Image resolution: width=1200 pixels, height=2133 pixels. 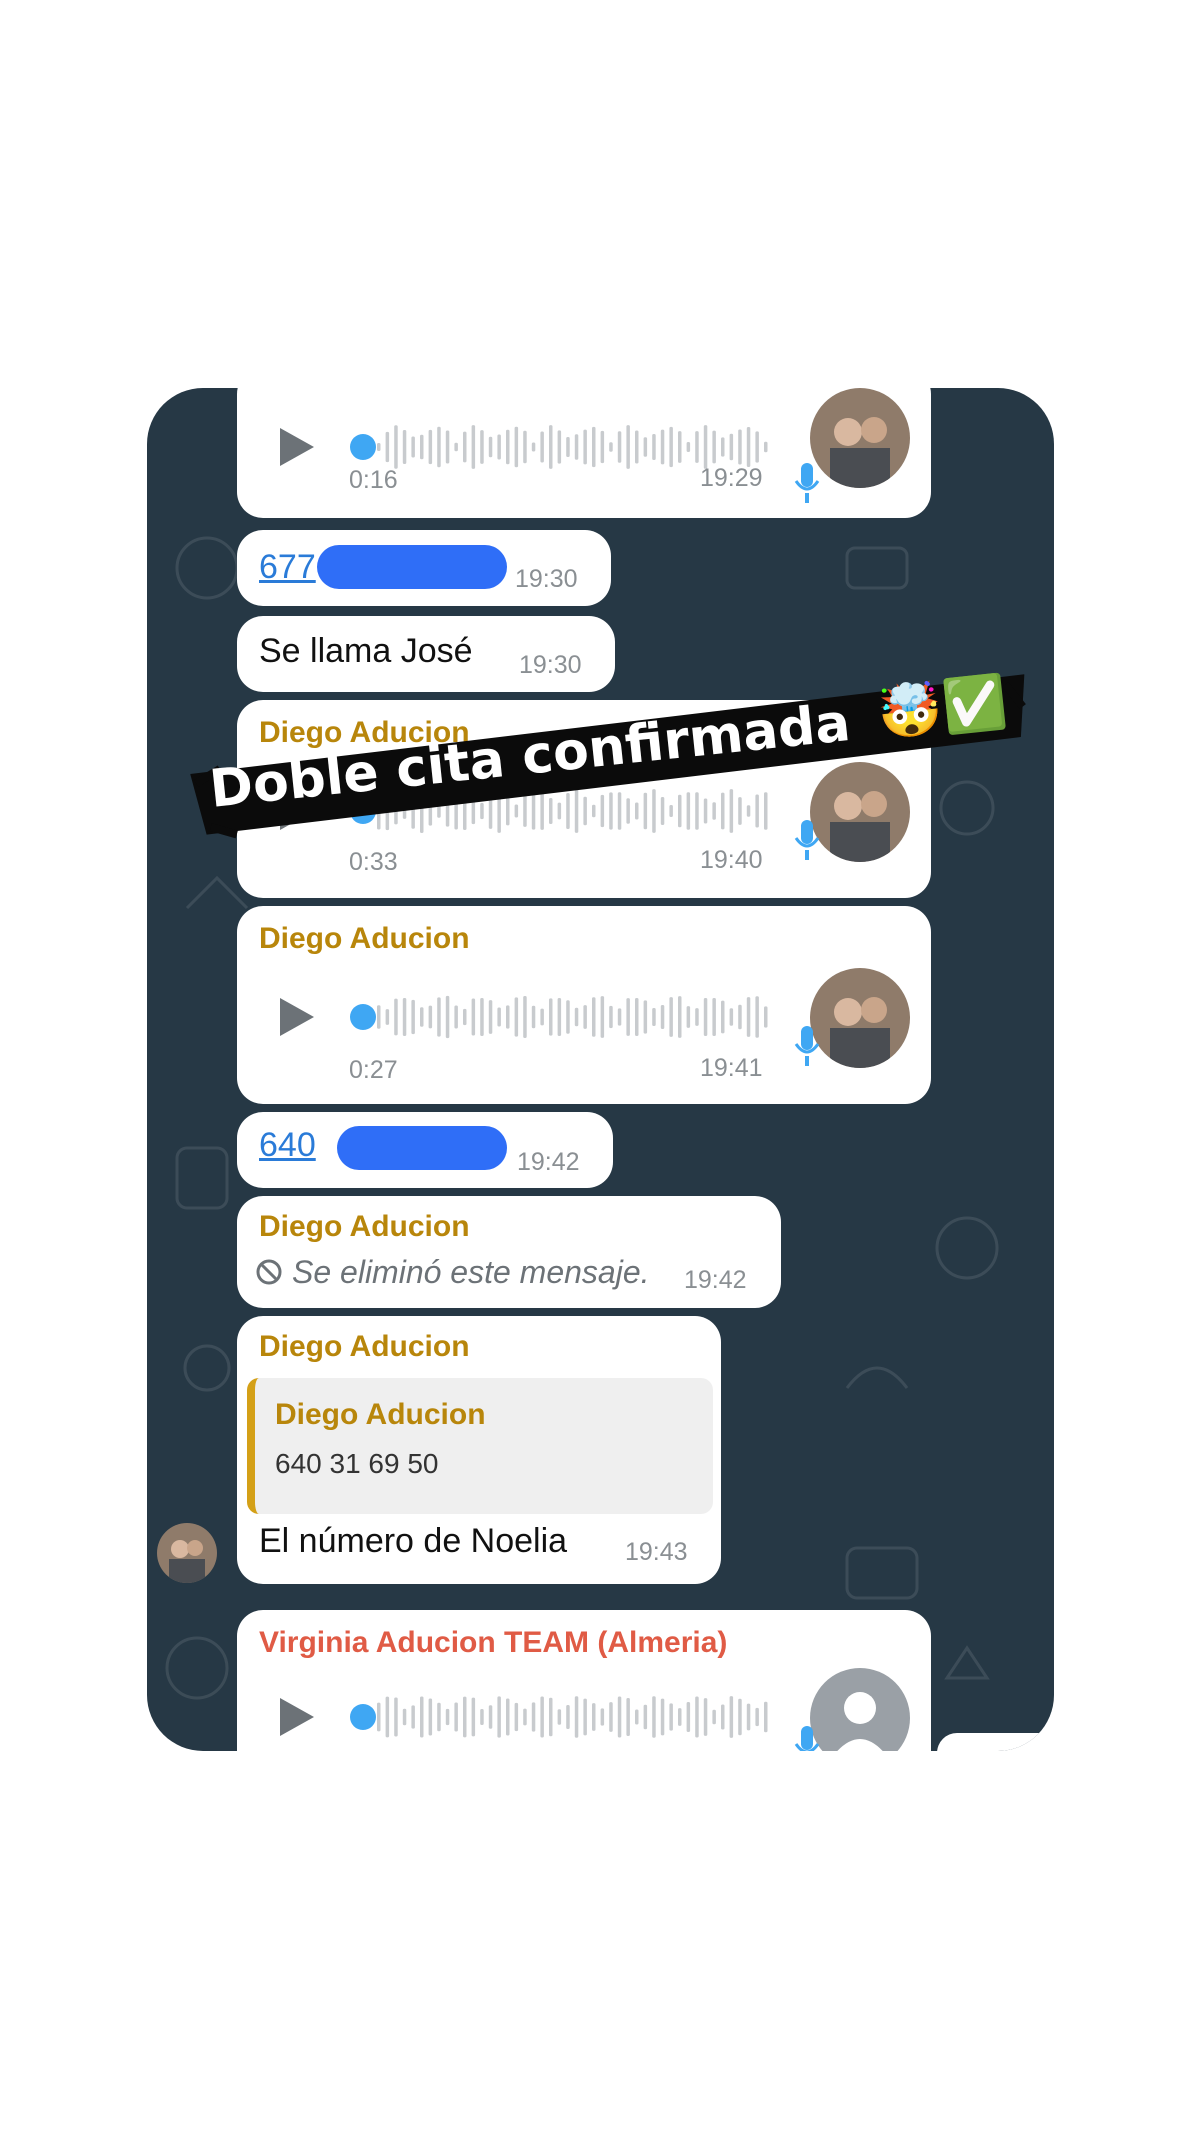 I want to click on text-message: Se llama José 19:30, so click(x=426, y=654).